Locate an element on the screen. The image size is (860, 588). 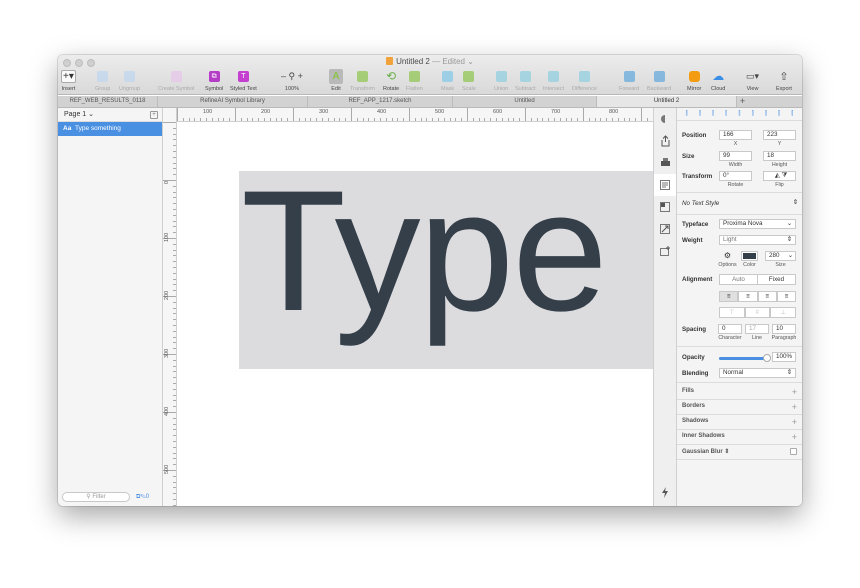
align-bottom-button: ⊥ is located at coordinates (783, 312).